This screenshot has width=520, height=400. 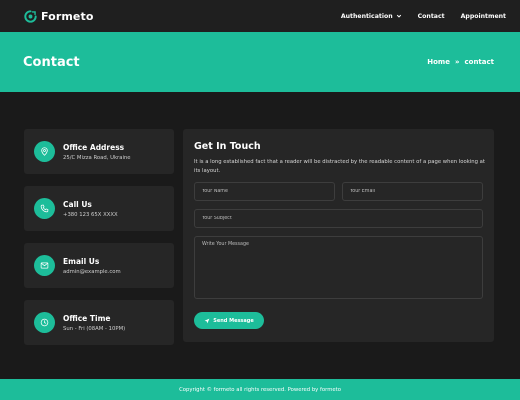 What do you see at coordinates (51, 62) in the screenshot?
I see `page-title: Contact` at bounding box center [51, 62].